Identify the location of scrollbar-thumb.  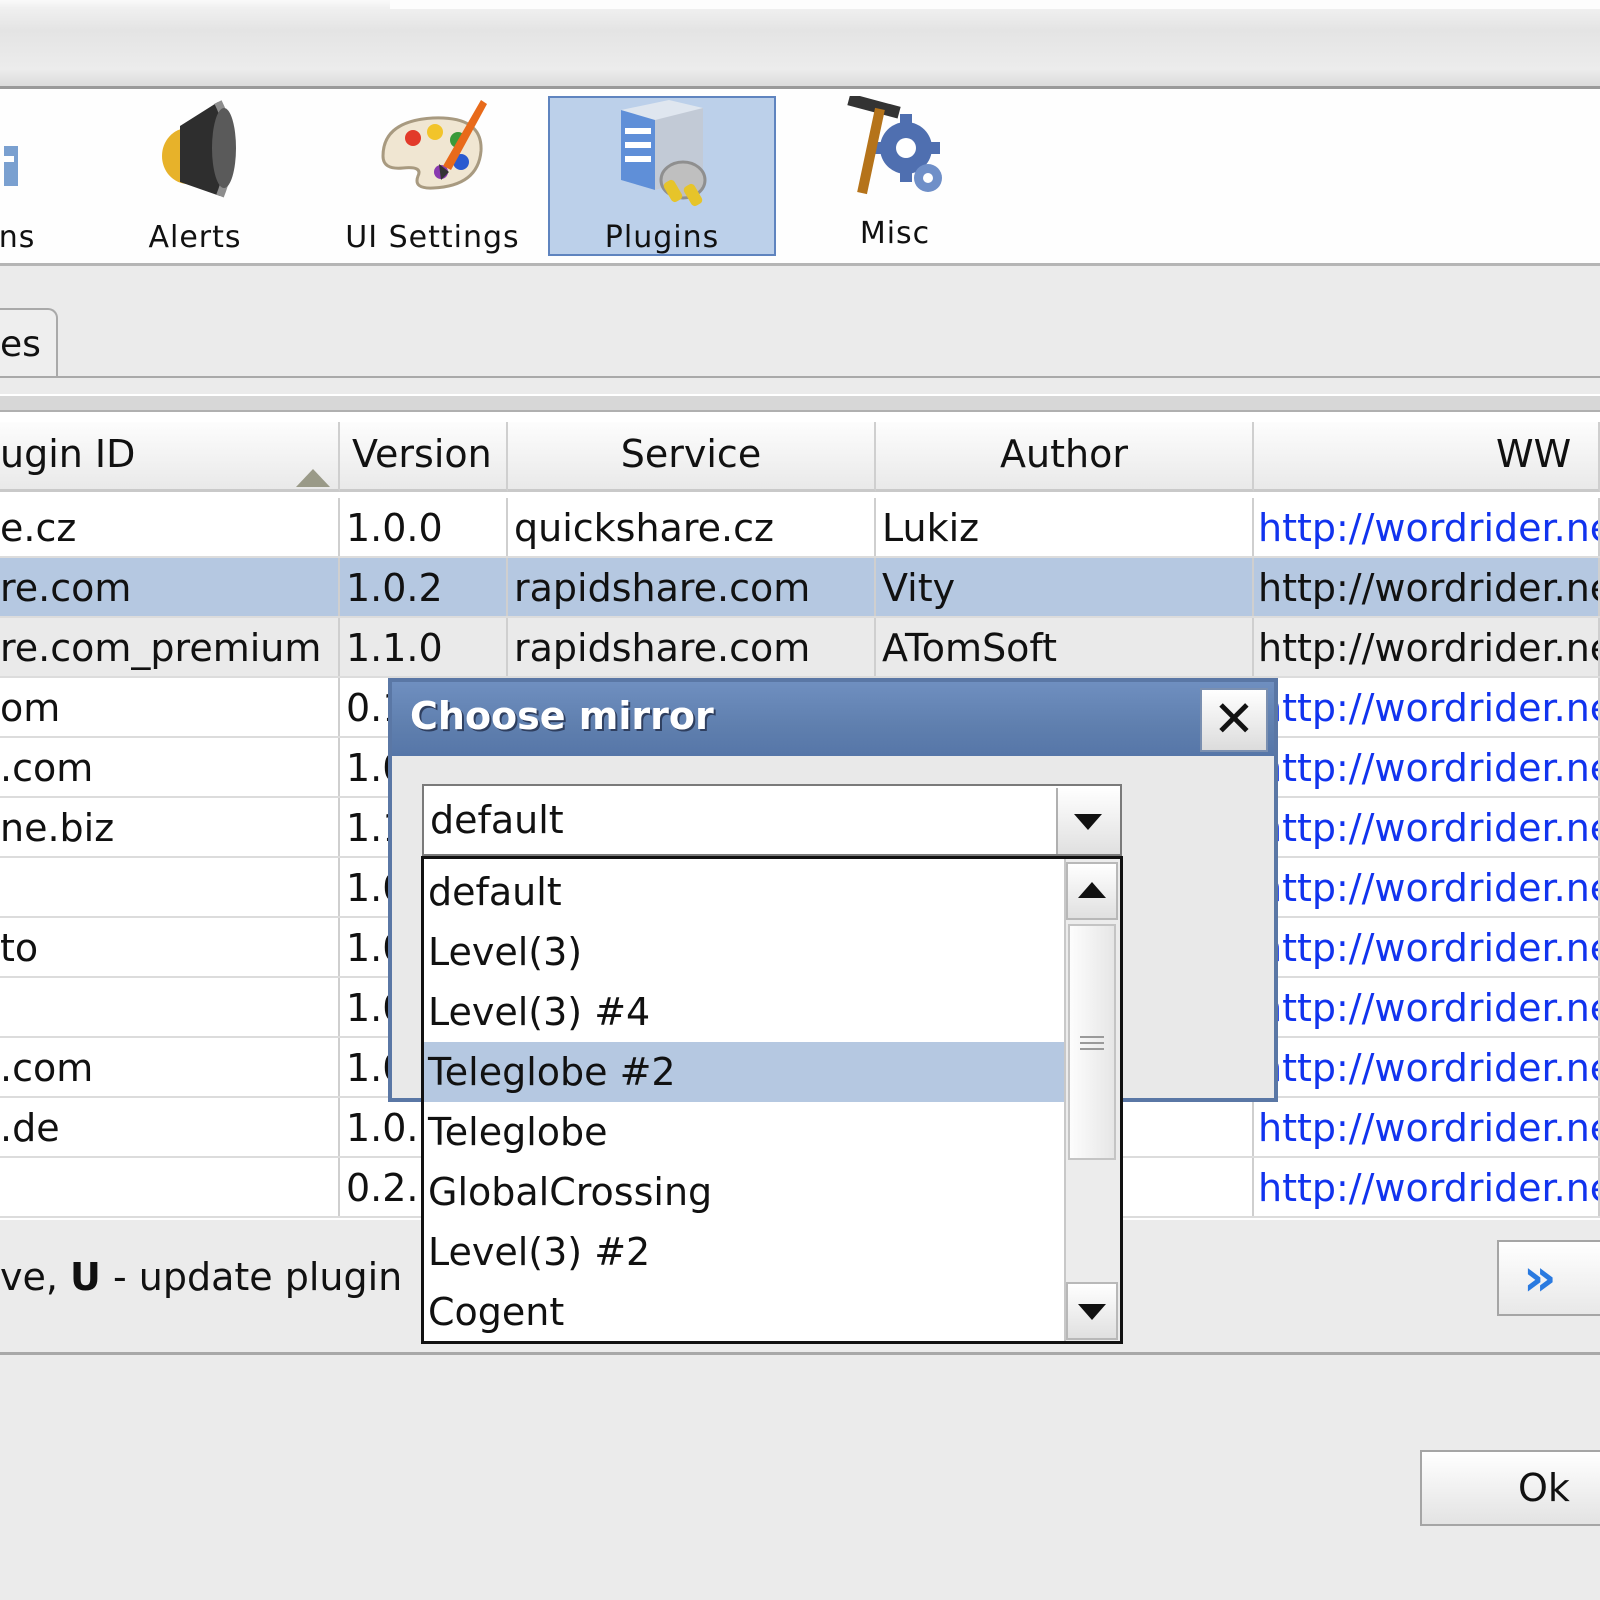
(1092, 1042).